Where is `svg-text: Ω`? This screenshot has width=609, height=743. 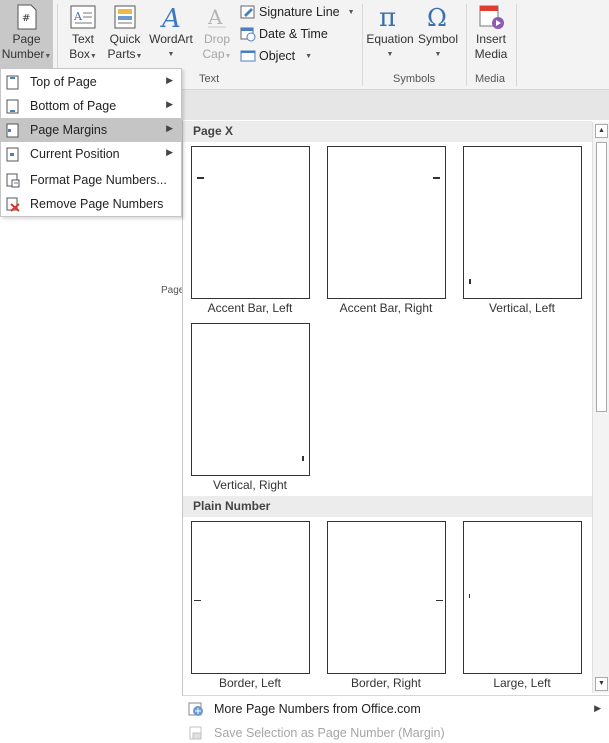 svg-text: Ω is located at coordinates (437, 17).